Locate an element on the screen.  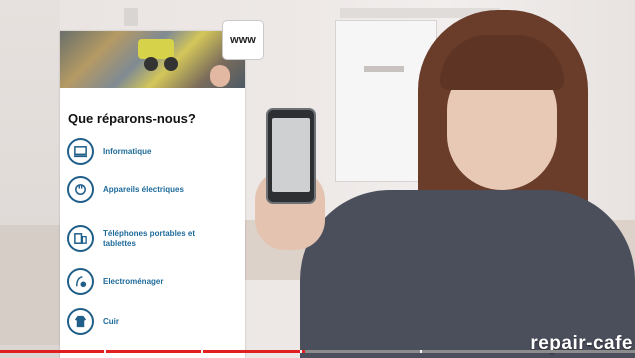
category-appareils-electriques: Appareils électriques is located at coordinates (145, 189).